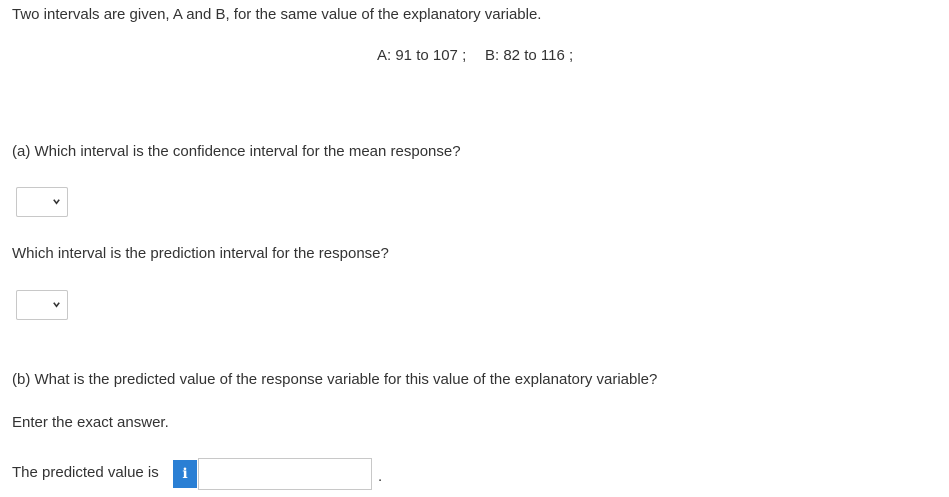 The width and height of the screenshot is (949, 497). Describe the element at coordinates (42, 202) in the screenshot. I see `confidence-interval-dropdown` at that location.